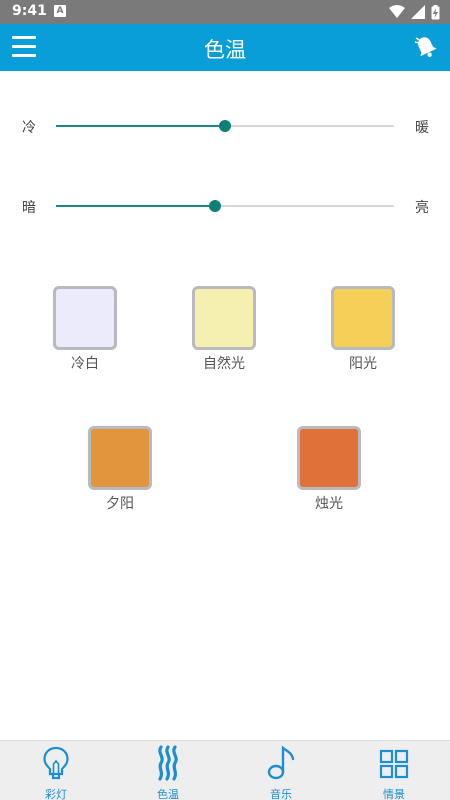 The image size is (450, 800). Describe the element at coordinates (168, 794) in the screenshot. I see `nav-label: 色温` at that location.